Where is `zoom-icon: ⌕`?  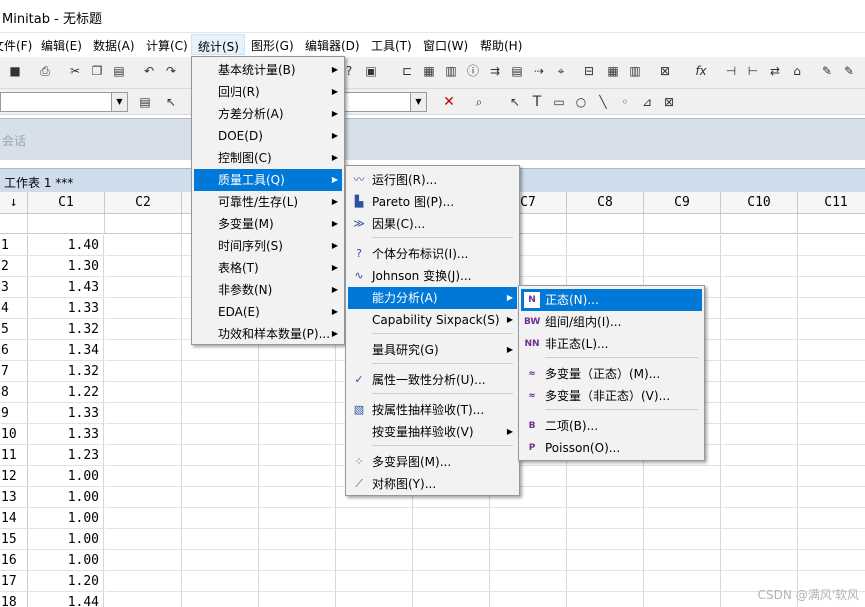
zoom-icon: ⌕ is located at coordinates (479, 103).